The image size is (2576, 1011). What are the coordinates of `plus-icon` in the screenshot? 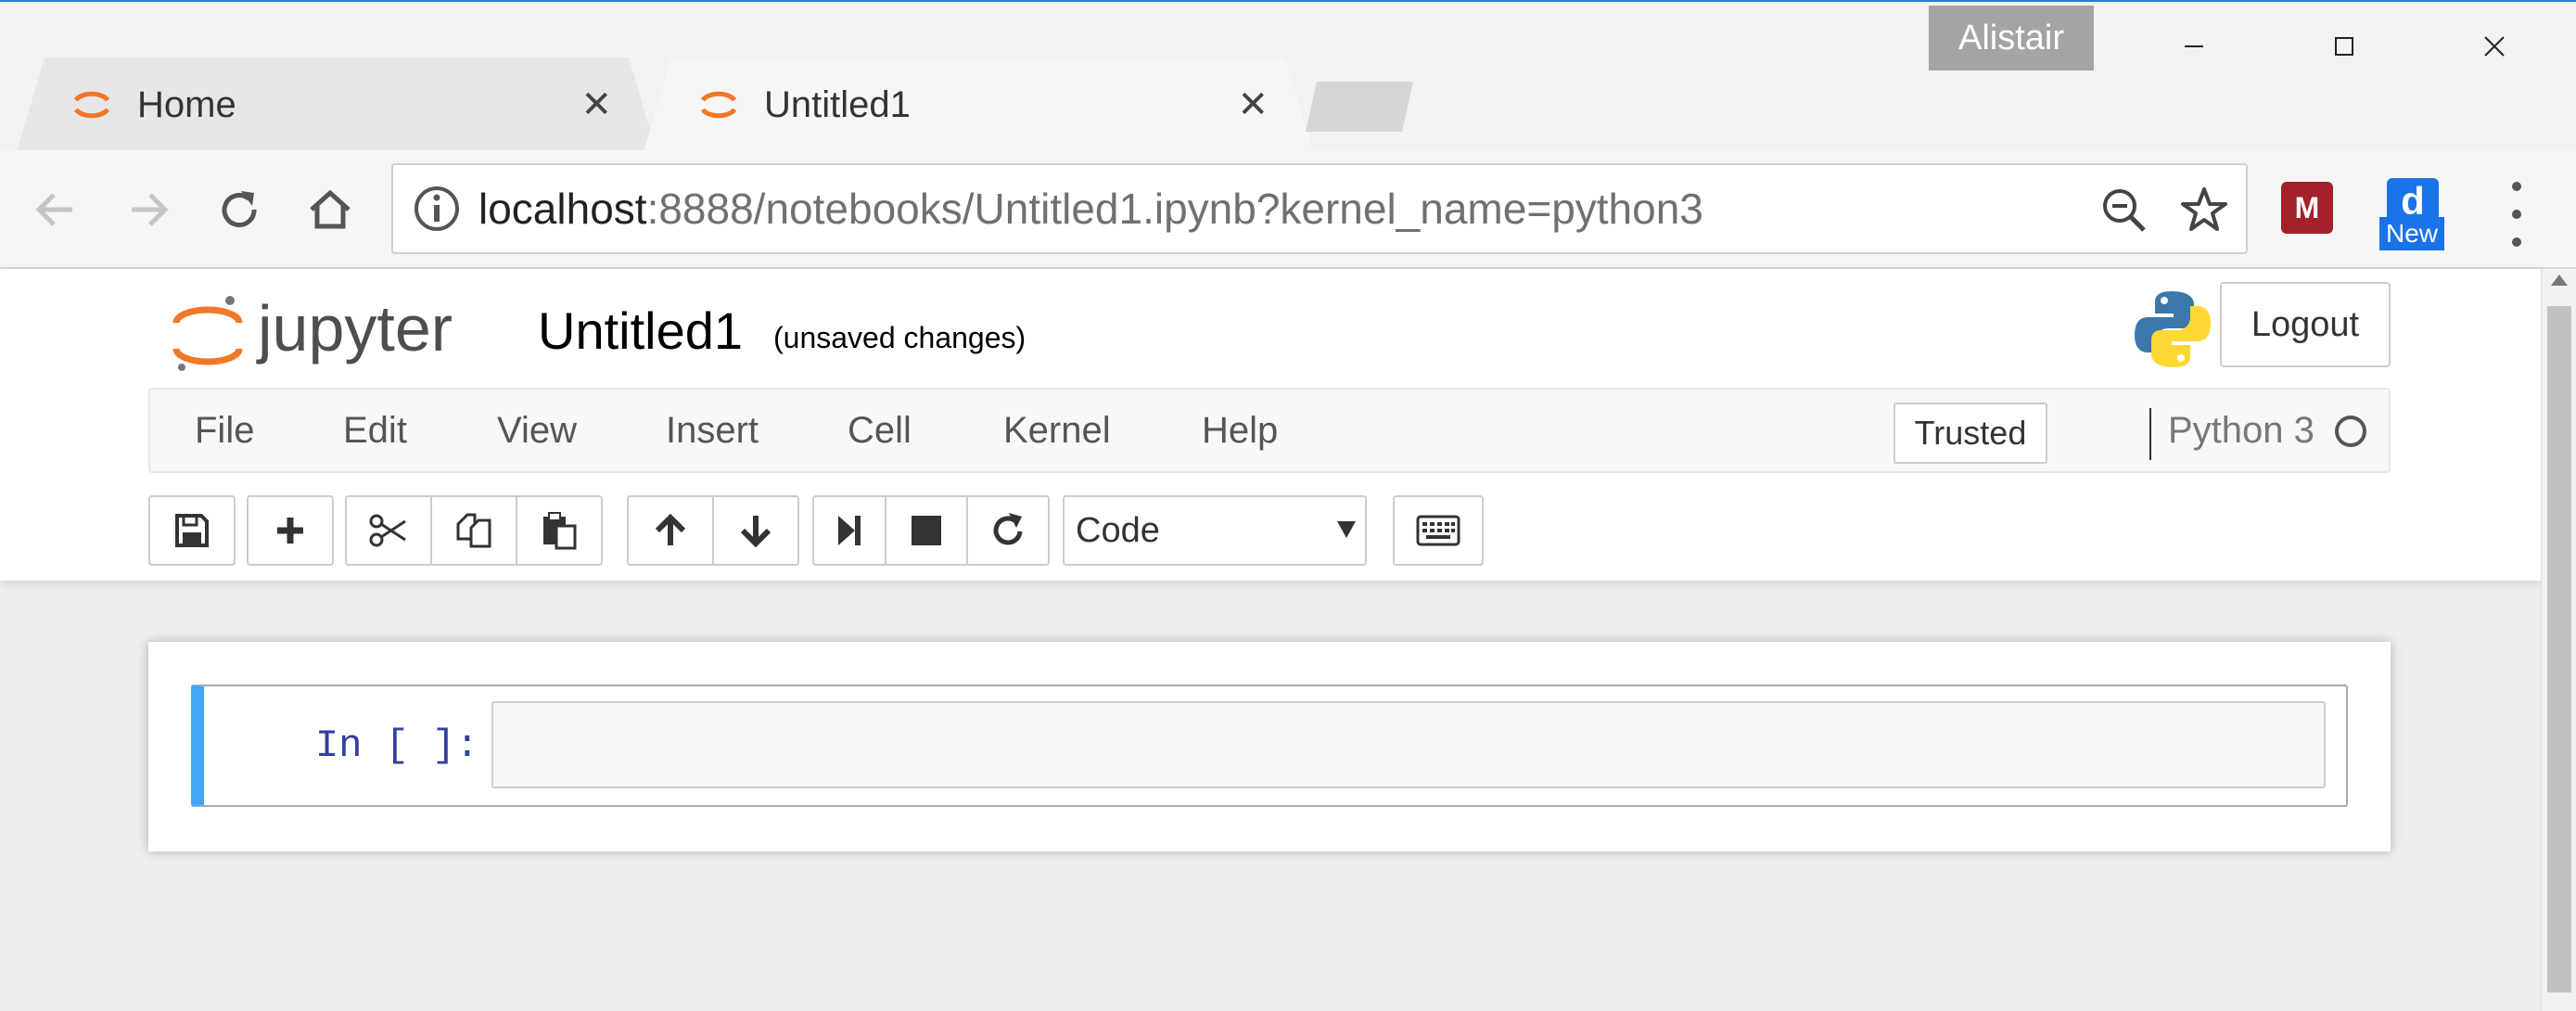 It's located at (290, 531).